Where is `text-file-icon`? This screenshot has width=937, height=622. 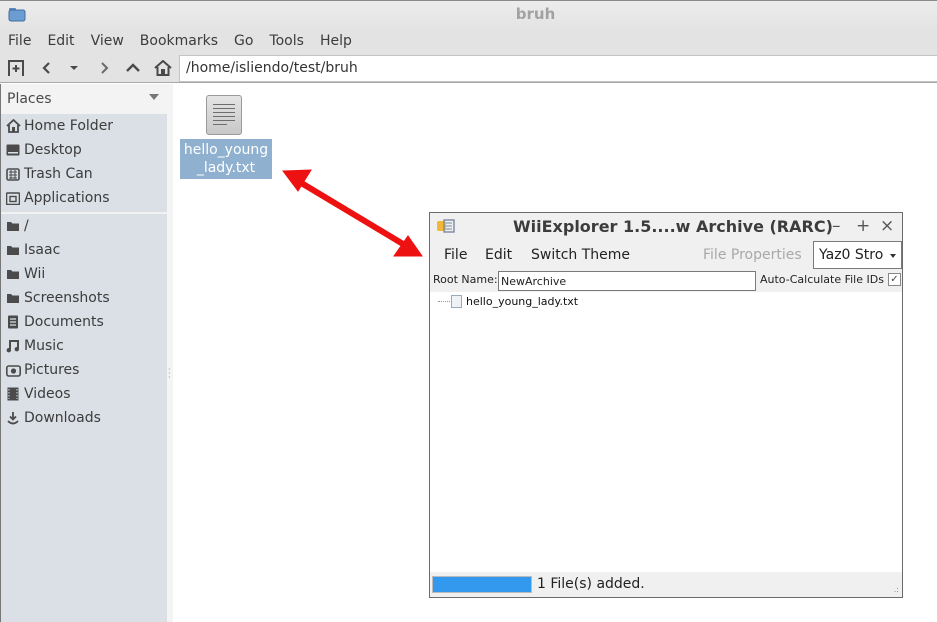
text-file-icon is located at coordinates (224, 115).